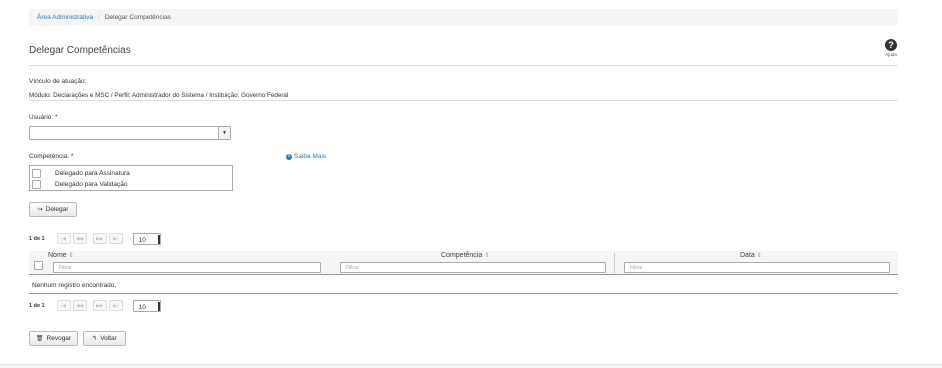 The height and width of the screenshot is (368, 942). I want to click on voltar-button-label: Voltar, so click(108, 338).